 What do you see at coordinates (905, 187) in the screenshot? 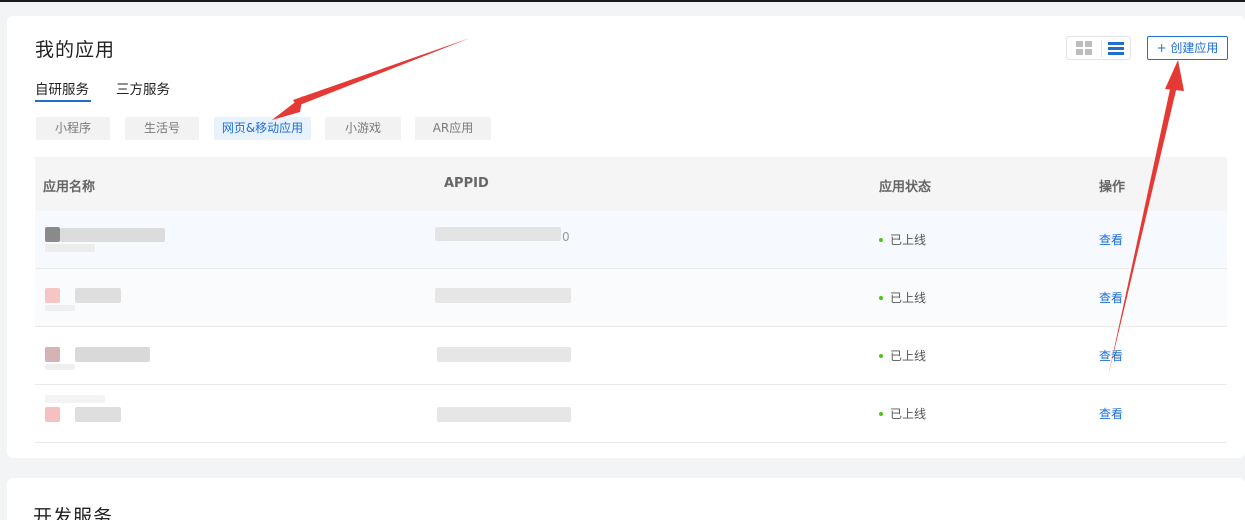
I see `column-header-status: 应用状态` at bounding box center [905, 187].